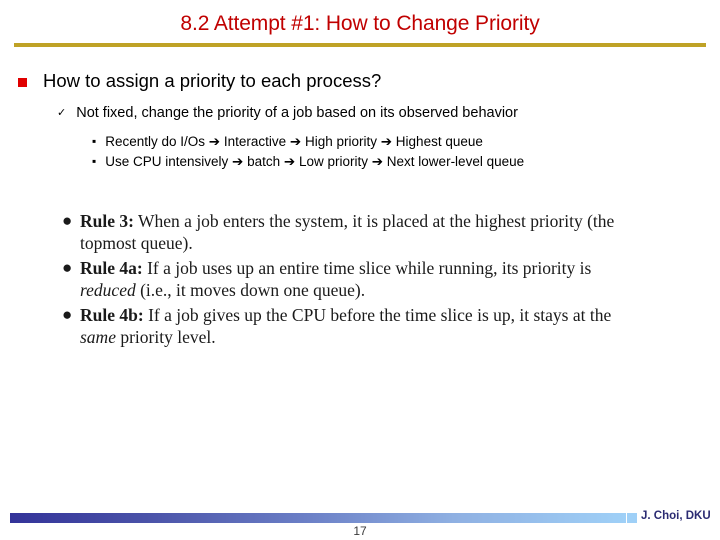  I want to click on footer-accent-chip, so click(632, 518).